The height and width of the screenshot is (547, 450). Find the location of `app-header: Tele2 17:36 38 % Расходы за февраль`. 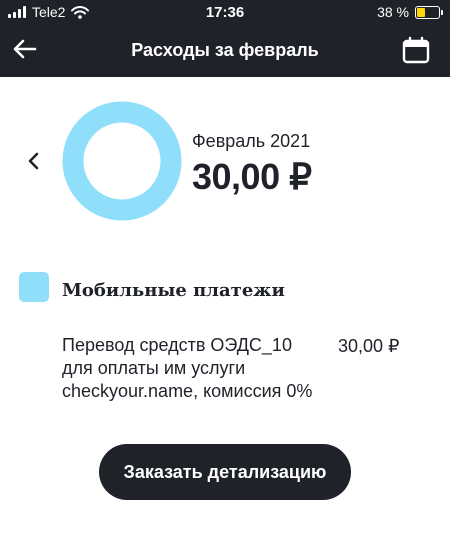

app-header: Tele2 17:36 38 % Расходы за февраль is located at coordinates (225, 38).